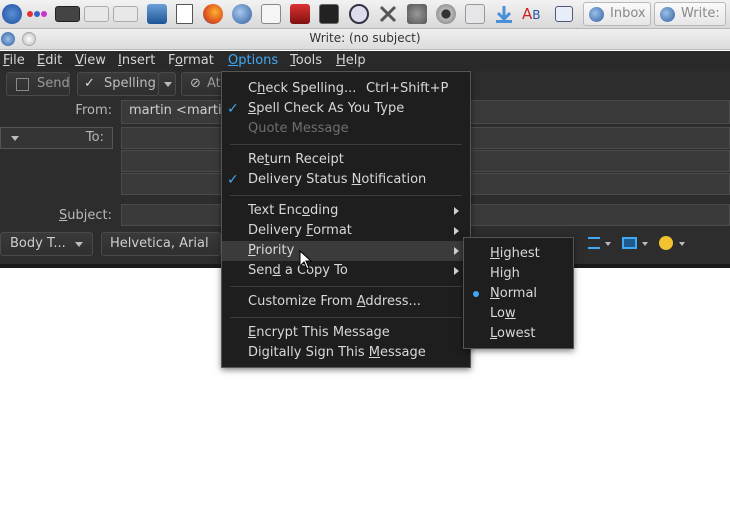 The image size is (730, 520). Describe the element at coordinates (446, 14) in the screenshot. I see `webcam-icon` at that location.